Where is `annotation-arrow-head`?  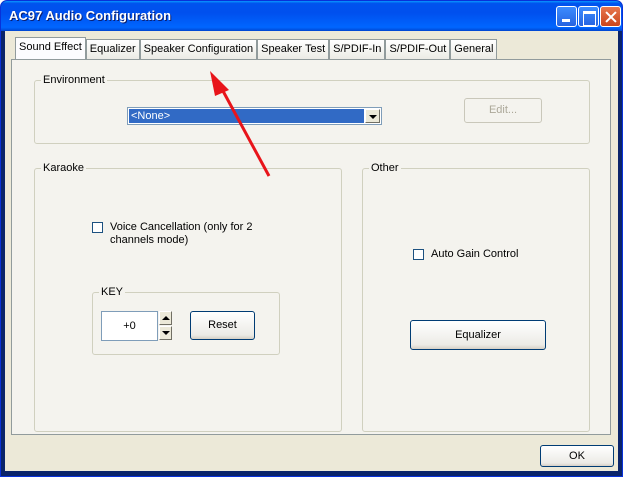
annotation-arrow-head is located at coordinates (219, 83).